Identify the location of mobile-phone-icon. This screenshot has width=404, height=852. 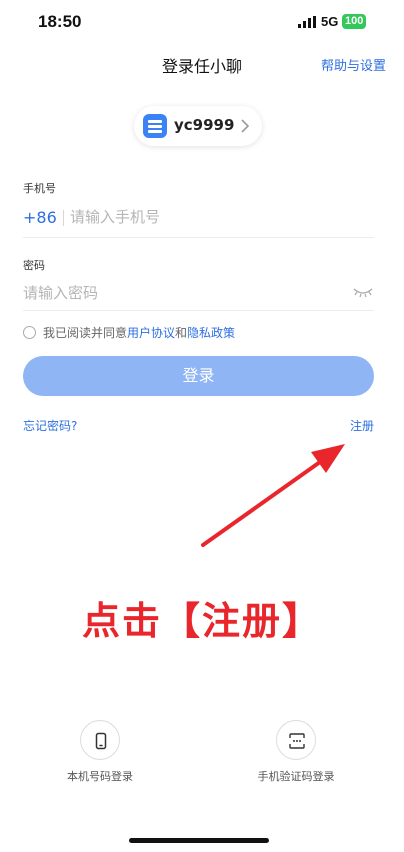
(101, 741).